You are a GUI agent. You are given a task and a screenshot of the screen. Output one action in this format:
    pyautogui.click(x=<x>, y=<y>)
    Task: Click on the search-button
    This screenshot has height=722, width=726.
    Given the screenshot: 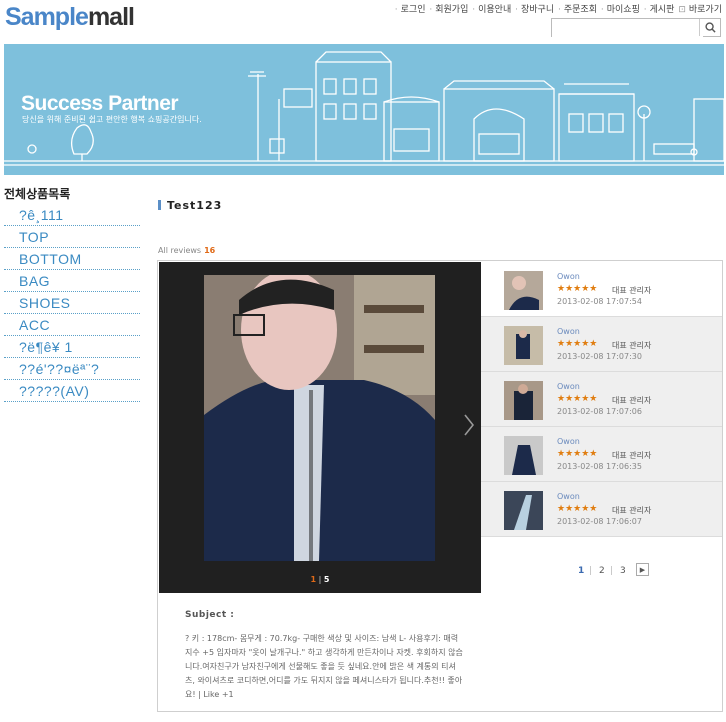 What is the action you would take?
    pyautogui.click(x=709, y=27)
    